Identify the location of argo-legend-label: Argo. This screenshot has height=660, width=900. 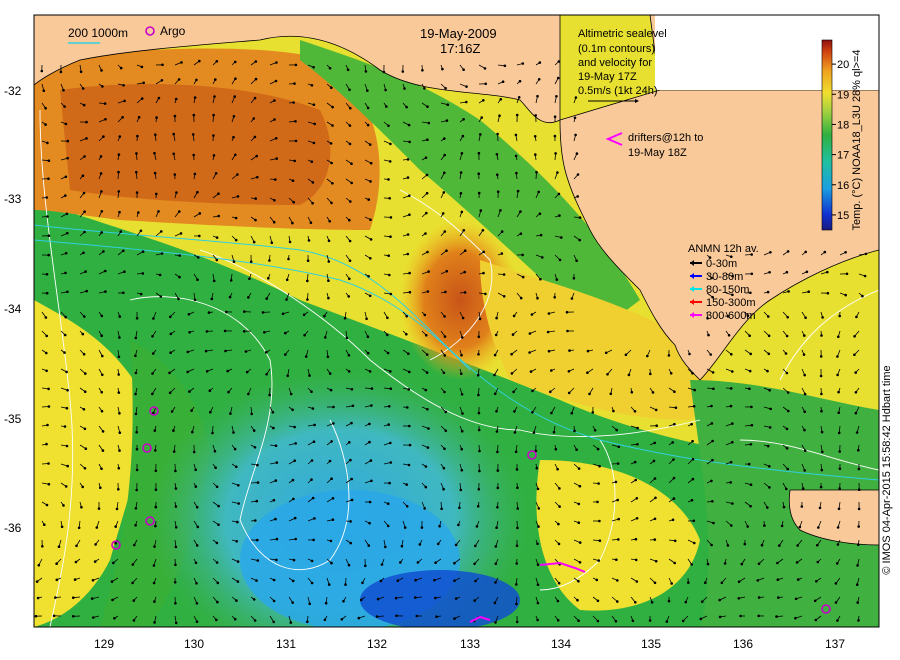
(173, 31).